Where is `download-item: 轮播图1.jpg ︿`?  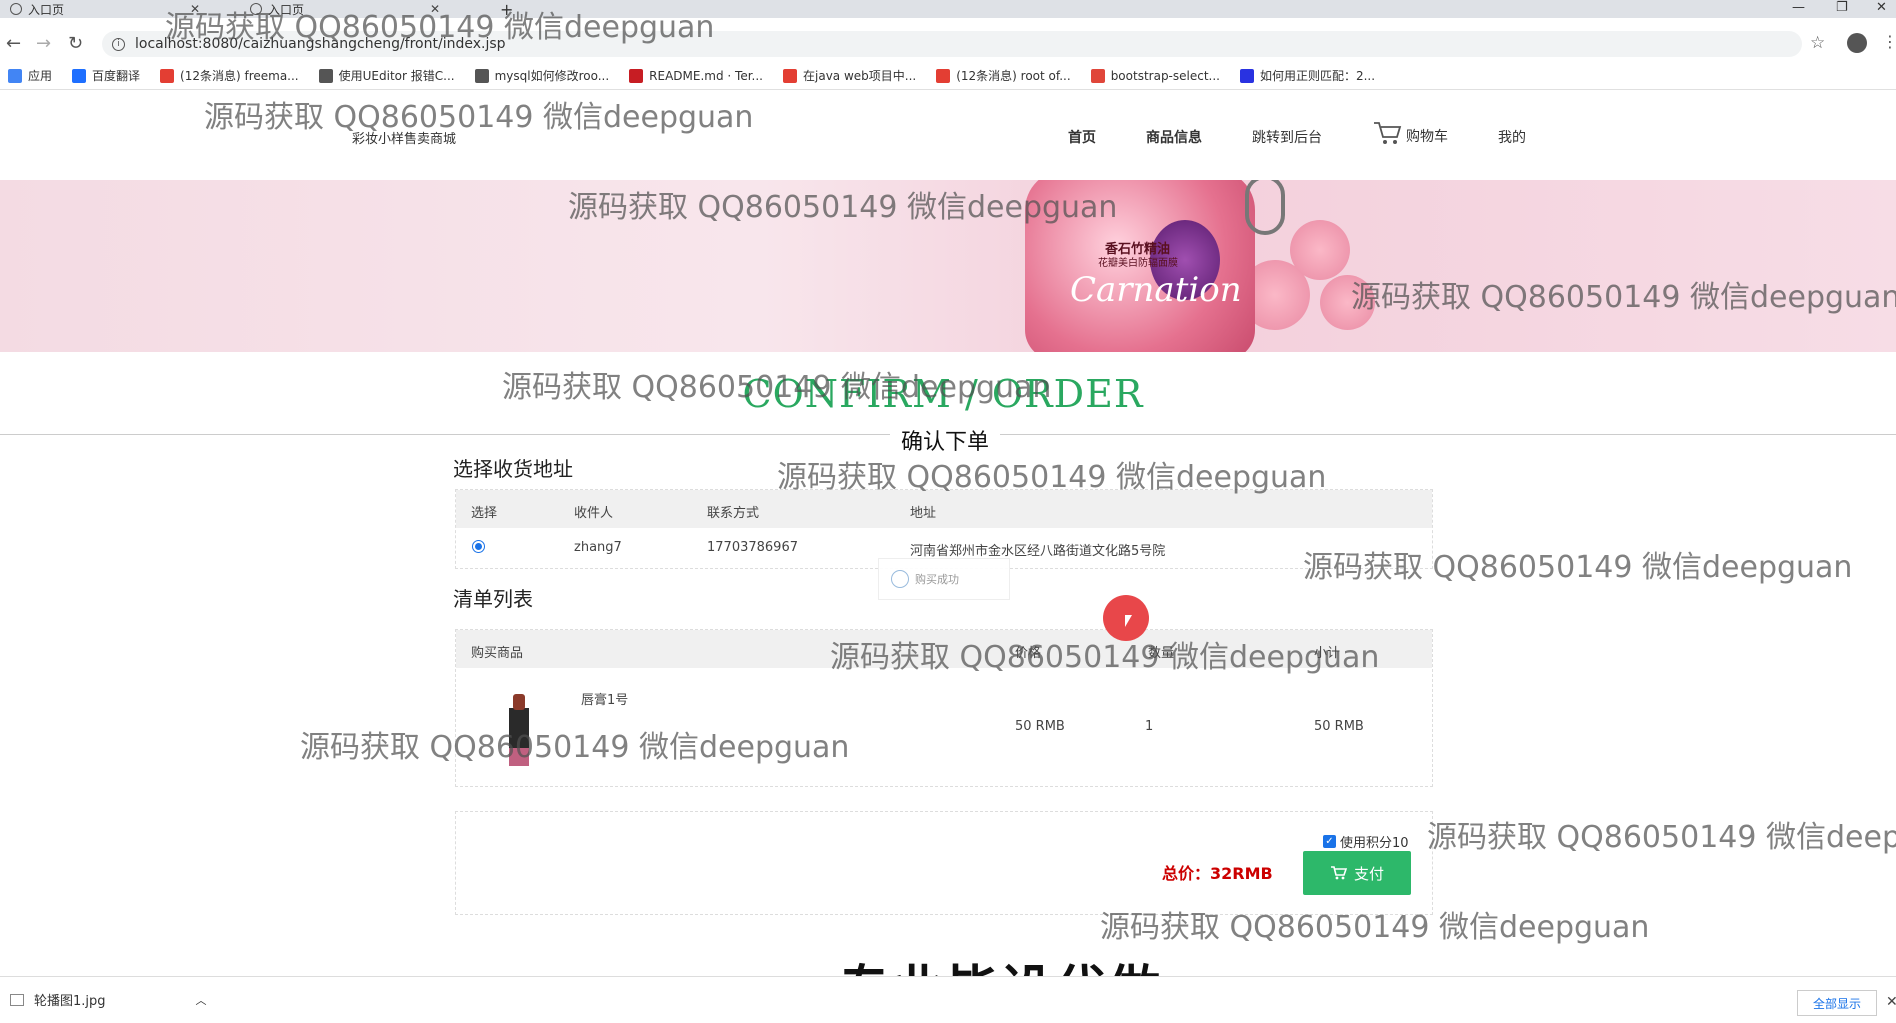 download-item: 轮播图1.jpg ︿ is located at coordinates (108, 999).